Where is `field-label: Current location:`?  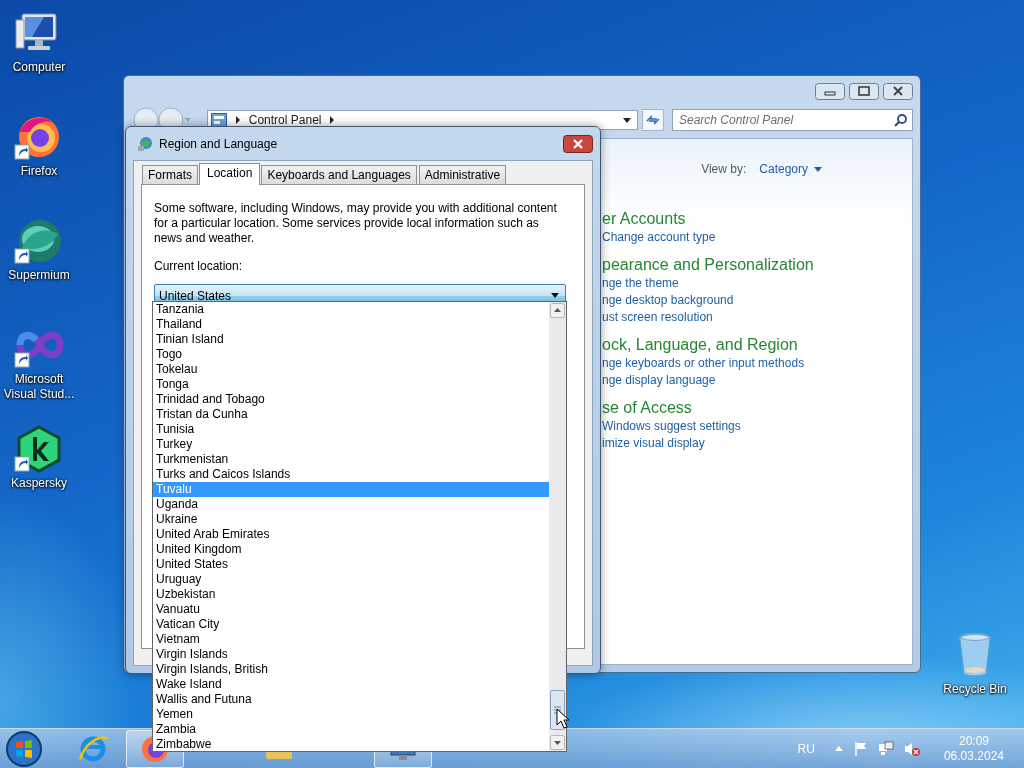 field-label: Current location: is located at coordinates (199, 266).